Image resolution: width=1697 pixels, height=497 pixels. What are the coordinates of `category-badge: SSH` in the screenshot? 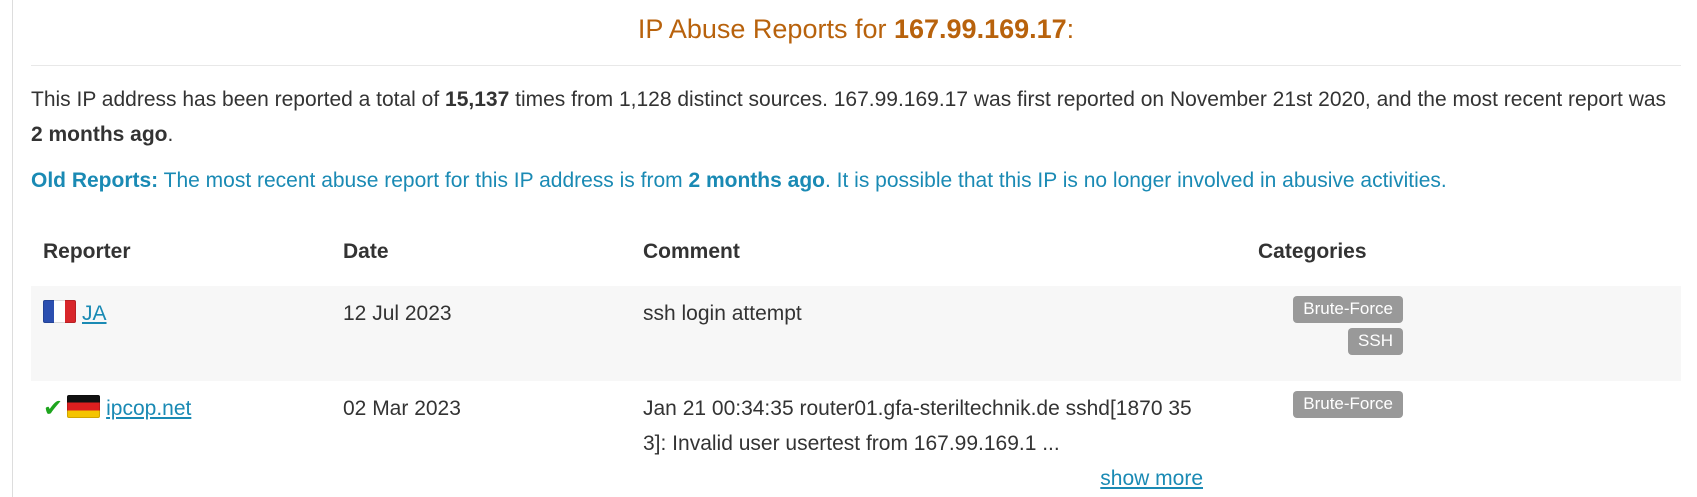 It's located at (1375, 341).